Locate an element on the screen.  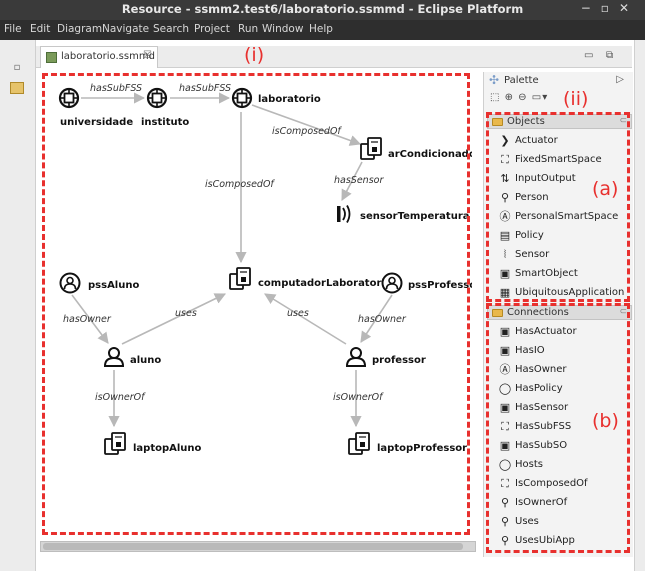
palette-tools: ⬚ ⊕ ⊖ ▭▾ is located at coordinates (519, 99).